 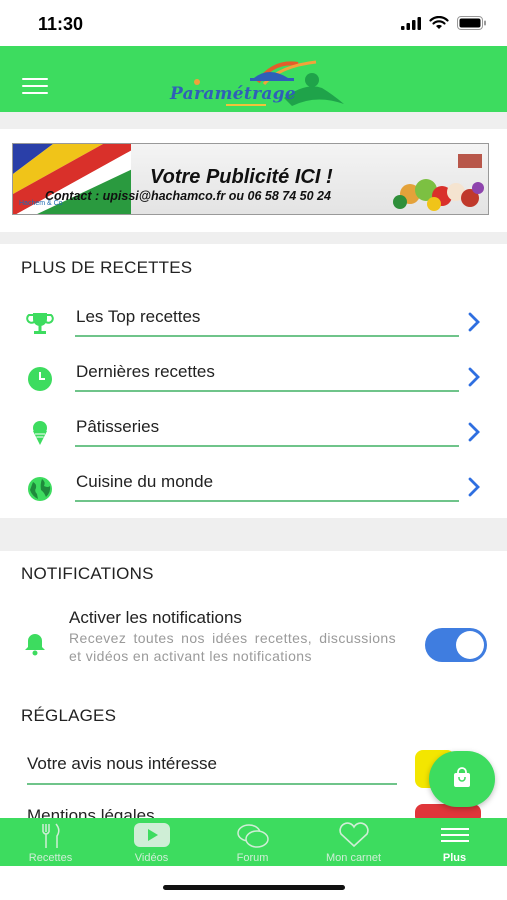 What do you see at coordinates (439, 22) in the screenshot?
I see `wifi-icon` at bounding box center [439, 22].